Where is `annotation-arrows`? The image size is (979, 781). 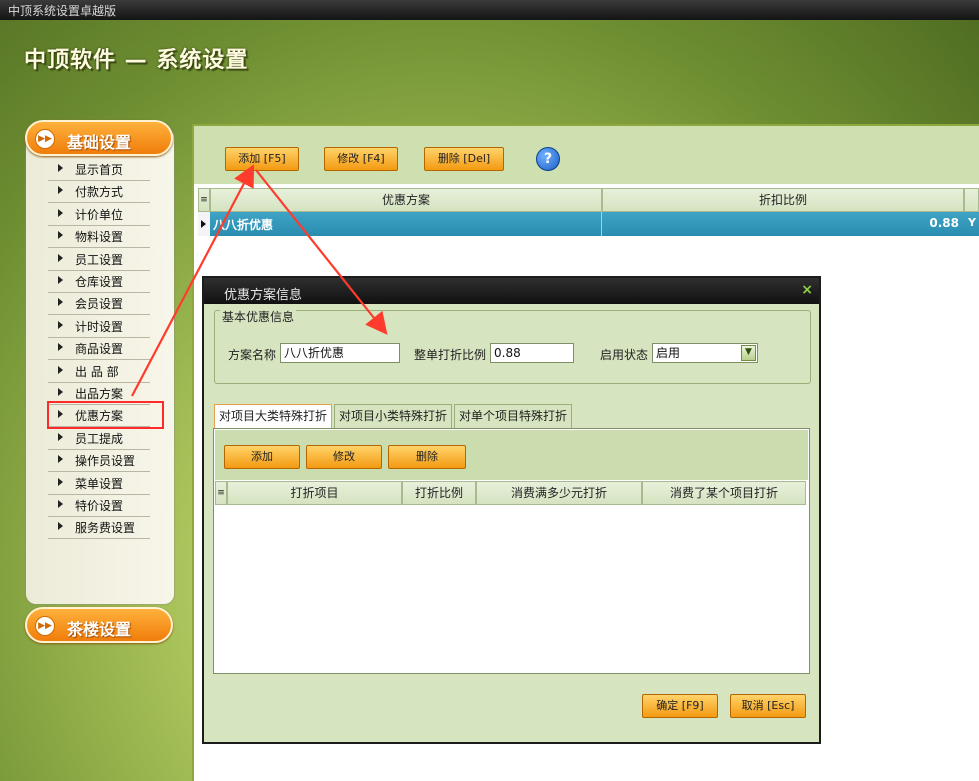
annotation-arrows is located at coordinates (259, 280).